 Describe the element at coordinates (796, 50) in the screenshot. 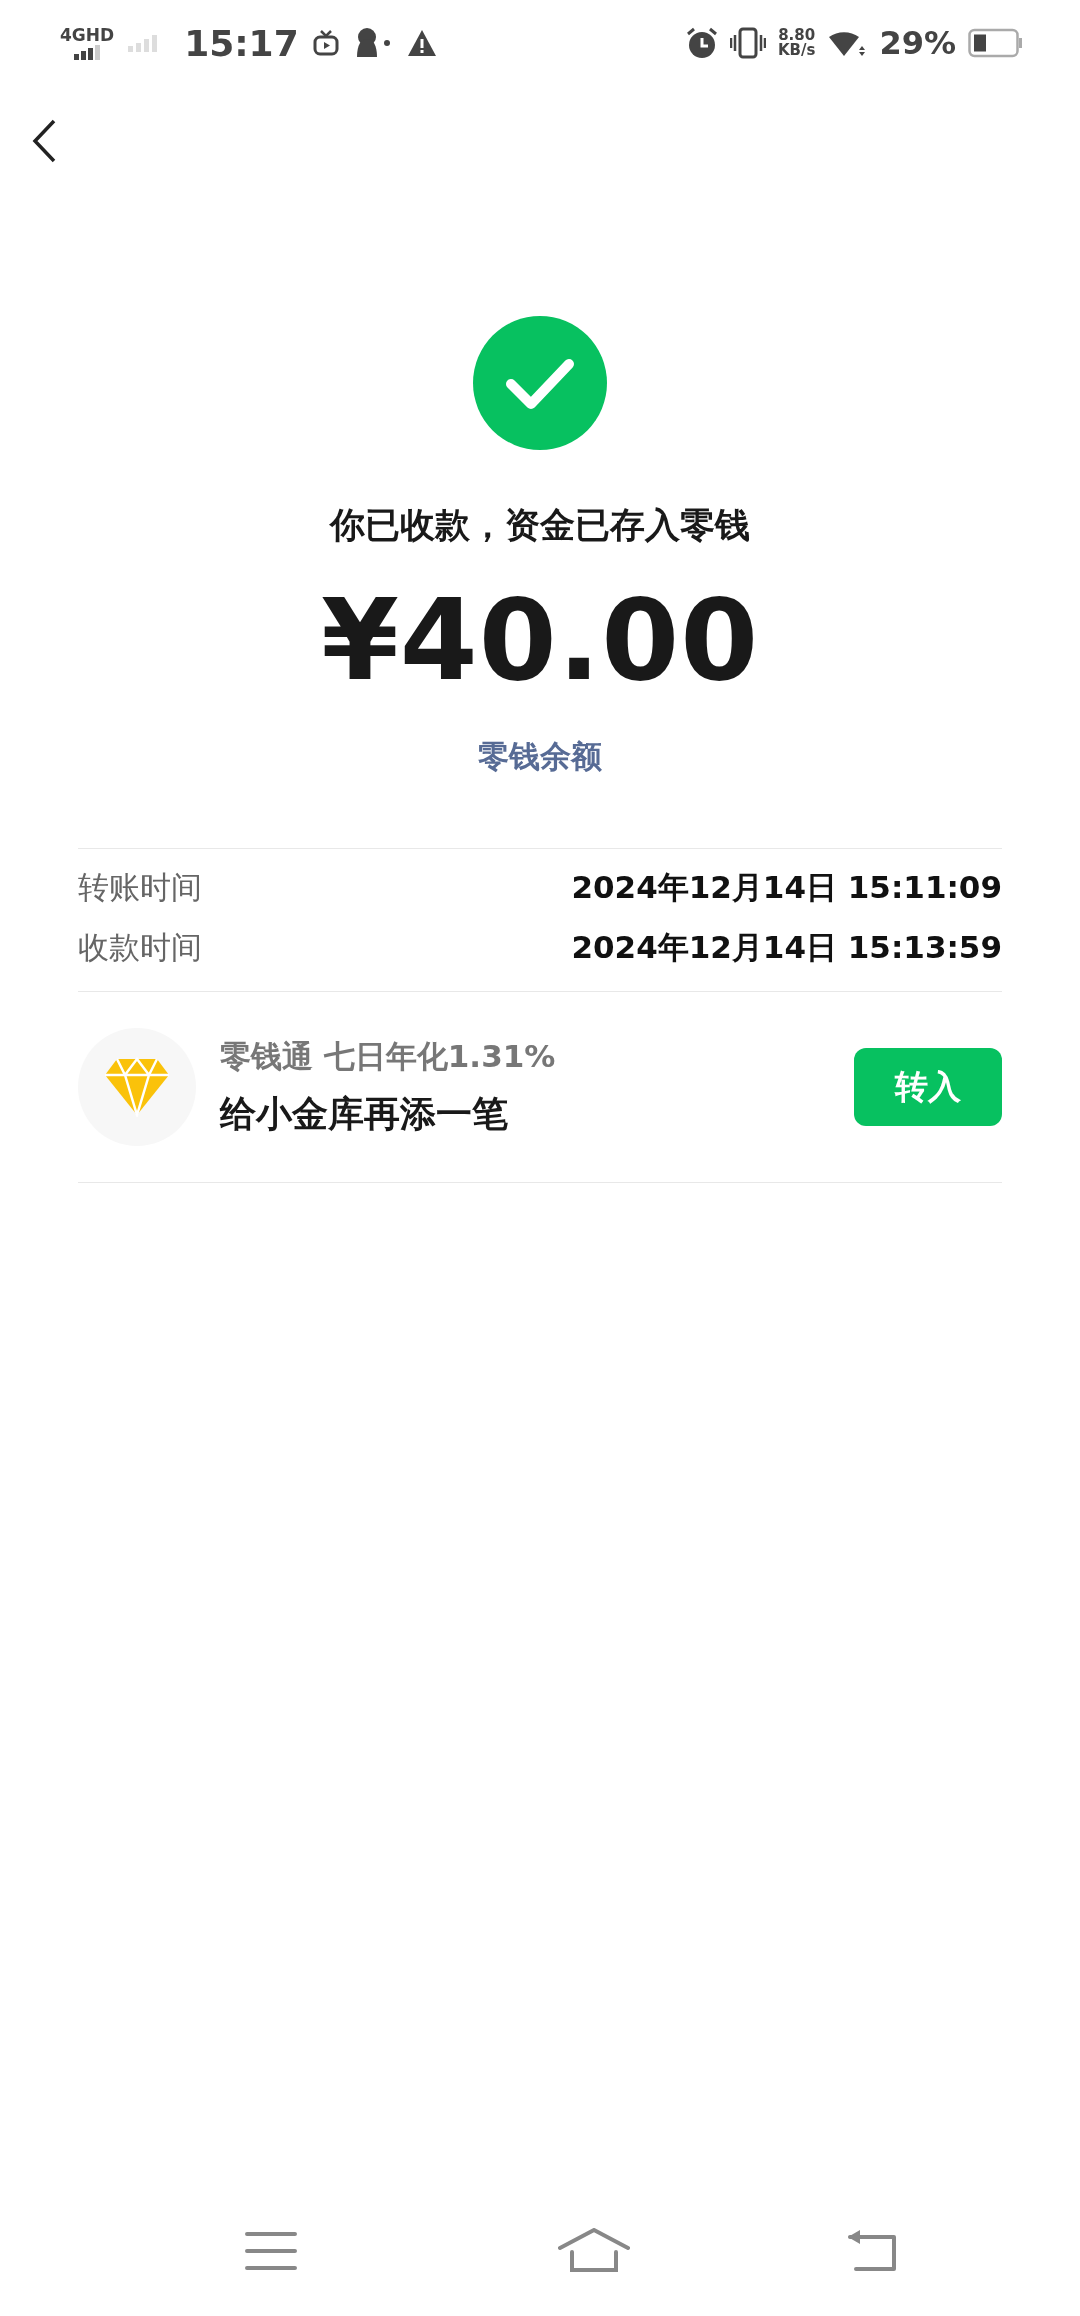

I see `speed-unit: KB/s` at that location.